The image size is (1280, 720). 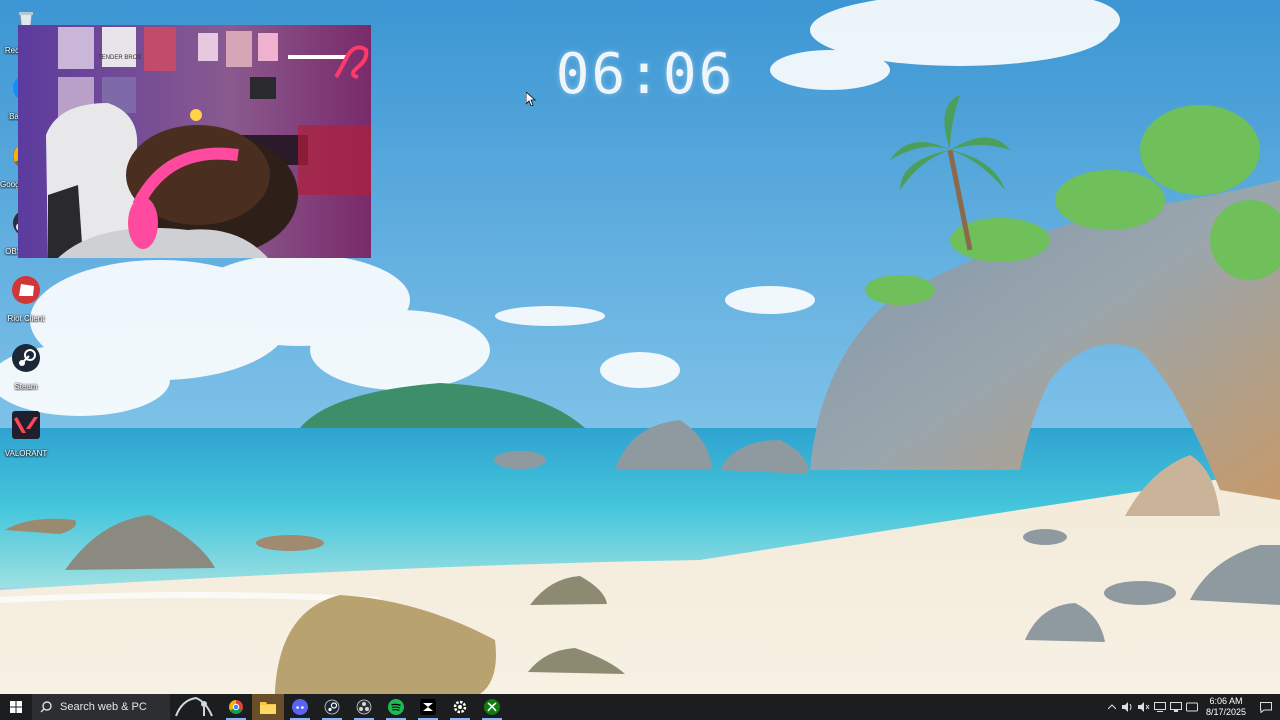 I want to click on riot-client-icon, so click(x=26, y=290).